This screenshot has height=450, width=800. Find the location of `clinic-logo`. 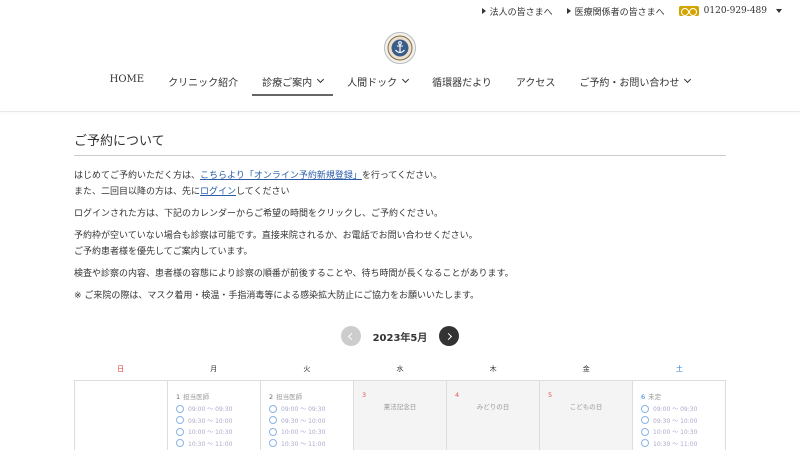

clinic-logo is located at coordinates (400, 48).